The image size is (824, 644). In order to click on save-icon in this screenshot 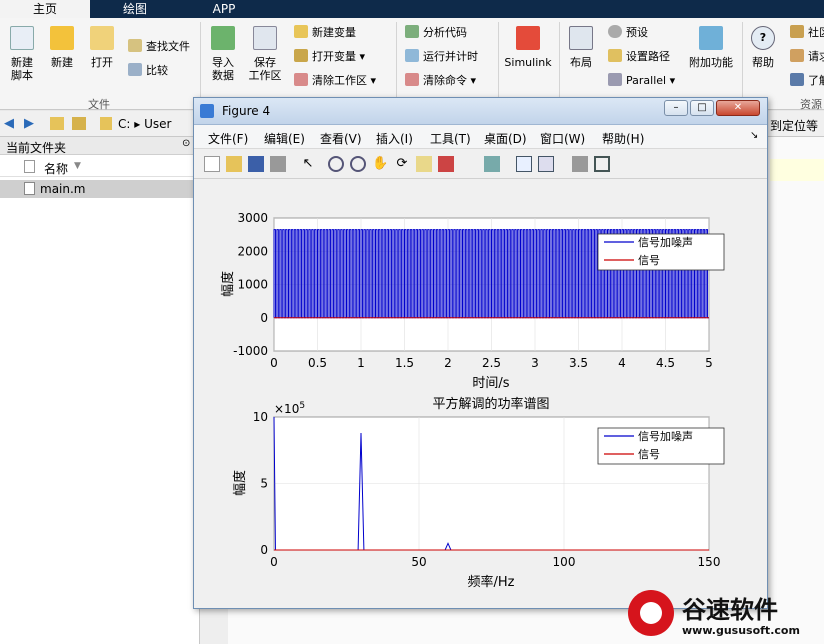, I will do `click(256, 164)`.